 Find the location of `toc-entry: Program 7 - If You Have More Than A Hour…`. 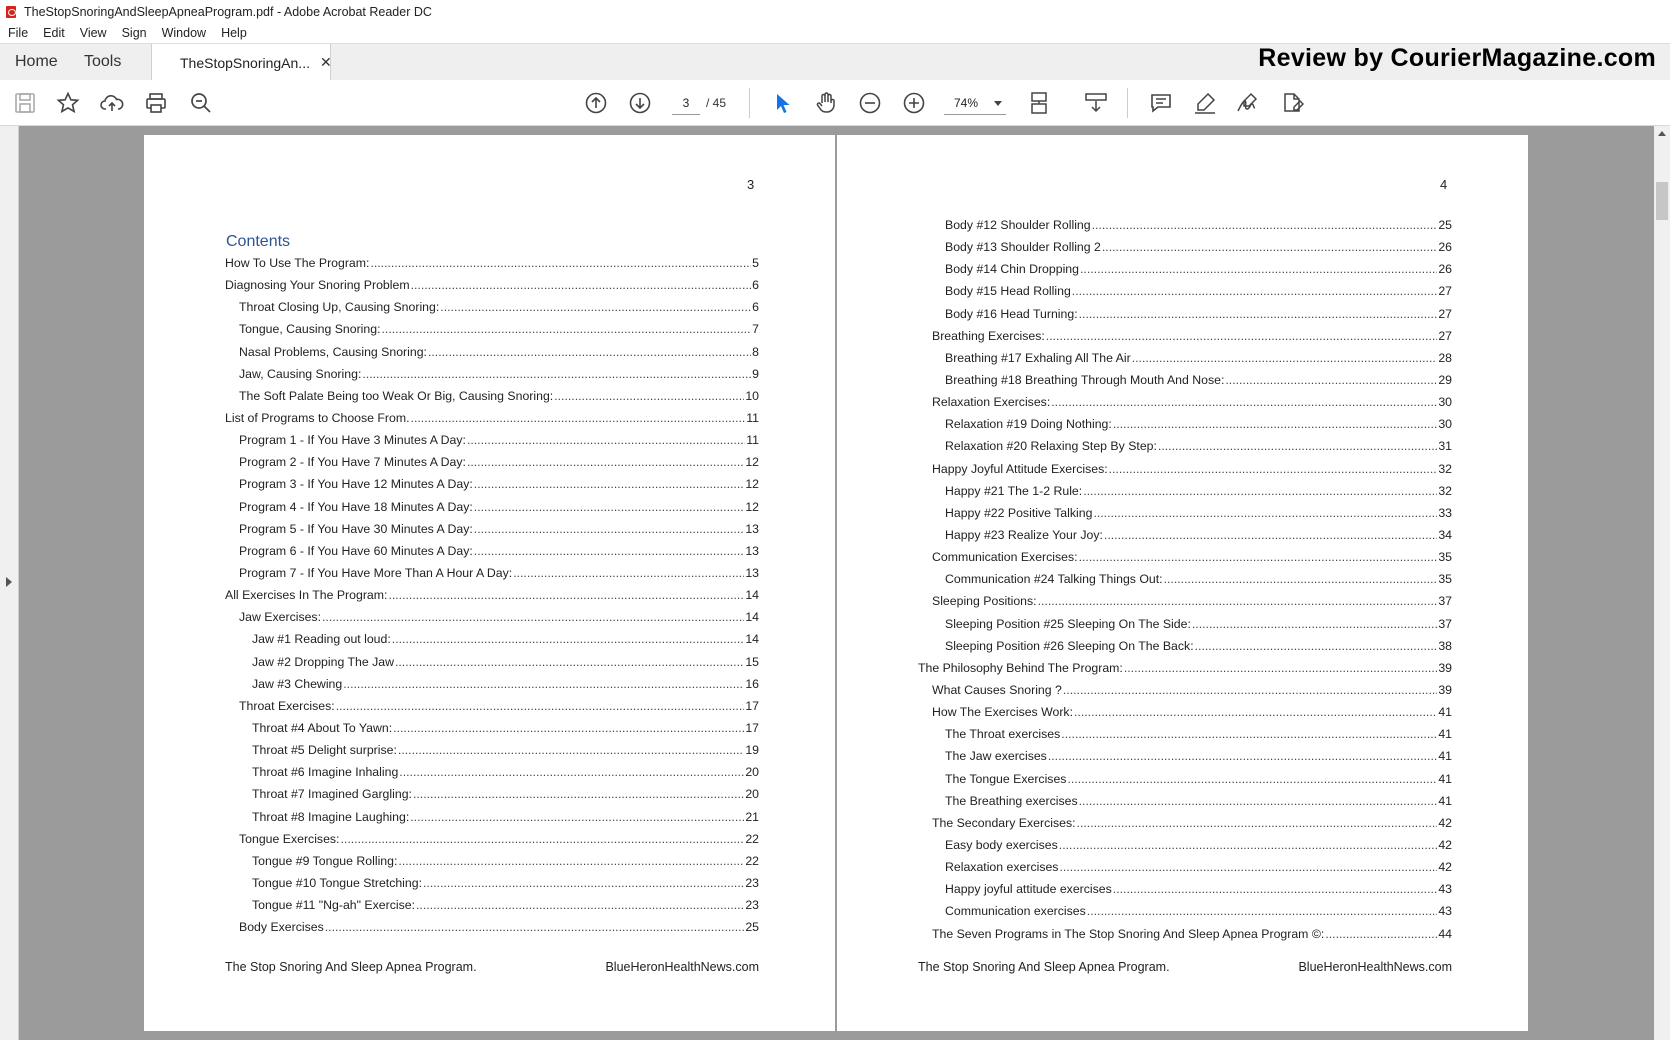

toc-entry: Program 7 - If You Have More Than A Hour… is located at coordinates (492, 573).